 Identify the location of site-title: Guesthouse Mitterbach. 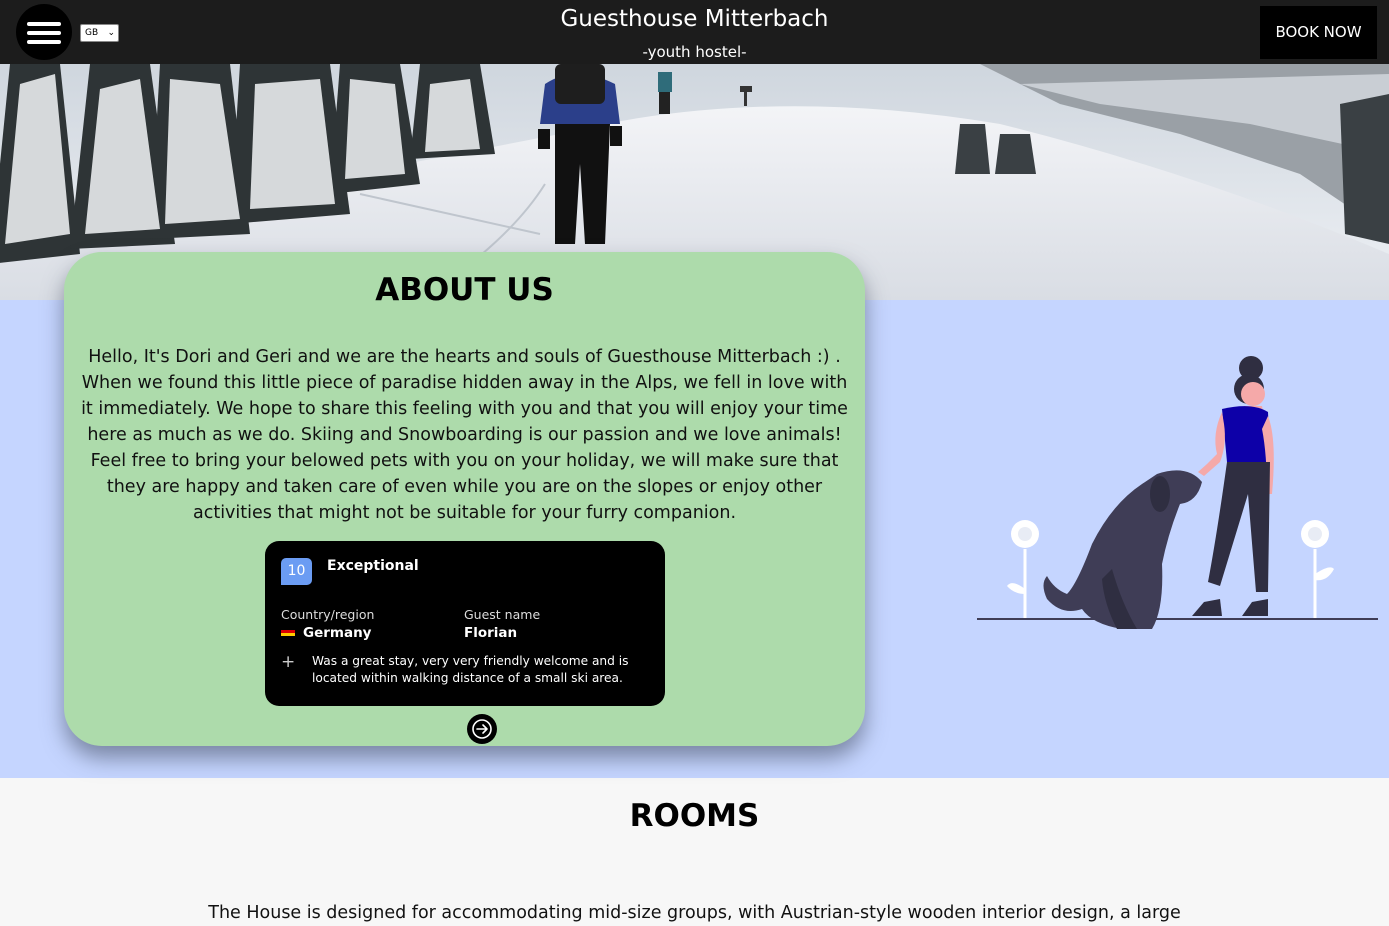
(694, 19).